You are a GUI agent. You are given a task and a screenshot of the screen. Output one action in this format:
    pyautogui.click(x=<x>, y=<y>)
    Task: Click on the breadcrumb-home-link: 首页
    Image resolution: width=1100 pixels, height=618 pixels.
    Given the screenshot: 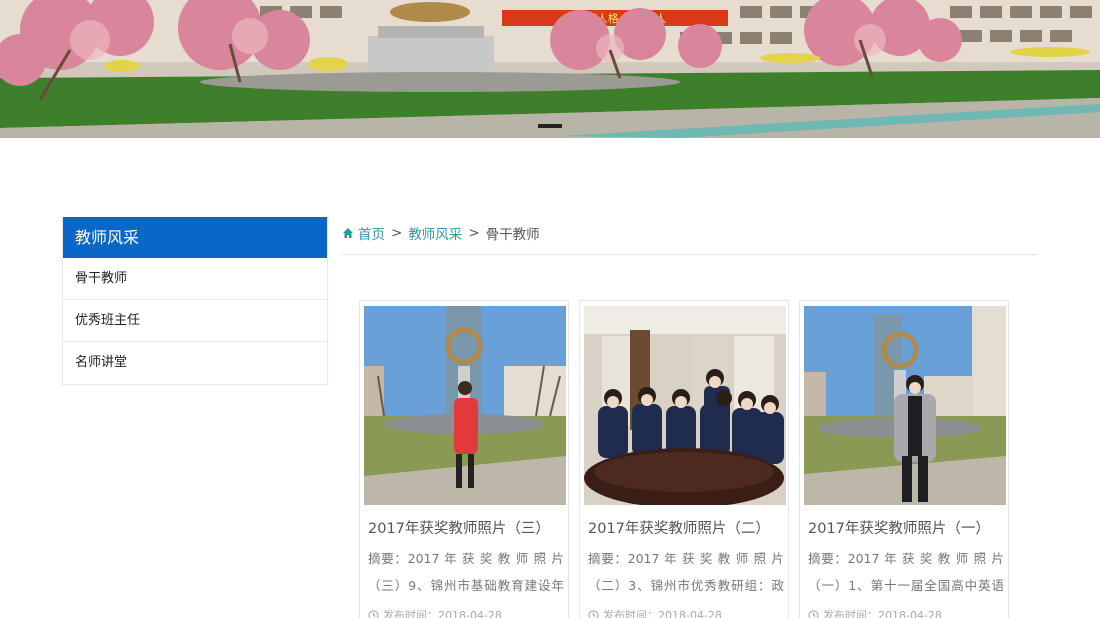 What is the action you would take?
    pyautogui.click(x=371, y=233)
    